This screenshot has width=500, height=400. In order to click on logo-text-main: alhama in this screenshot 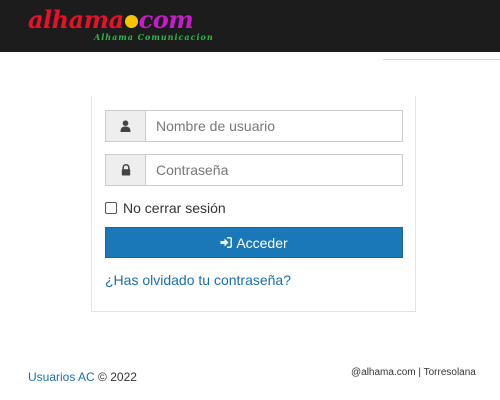, I will do `click(76, 19)`.